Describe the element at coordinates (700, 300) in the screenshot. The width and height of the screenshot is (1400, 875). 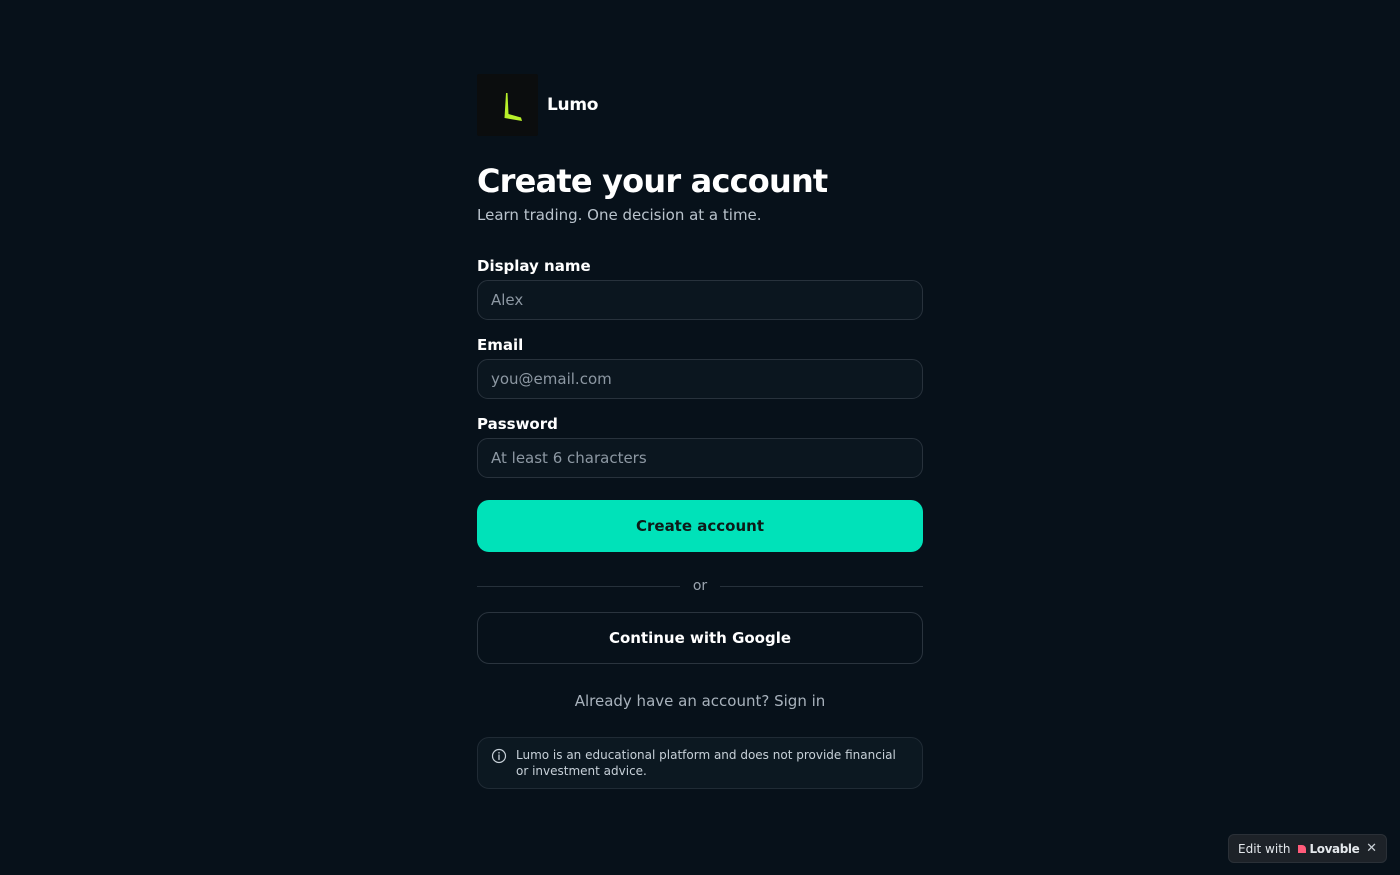
I see `display-name-input` at that location.